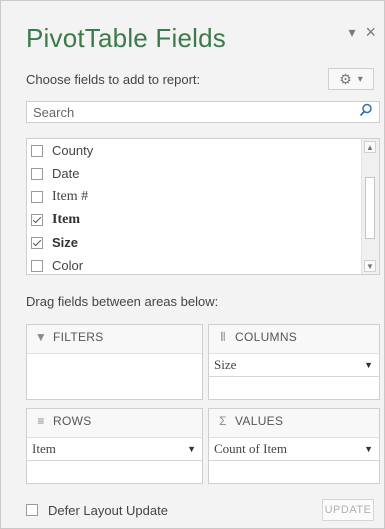 Image resolution: width=385 pixels, height=529 pixels. What do you see at coordinates (194, 173) in the screenshot?
I see `field-item-date: Date` at bounding box center [194, 173].